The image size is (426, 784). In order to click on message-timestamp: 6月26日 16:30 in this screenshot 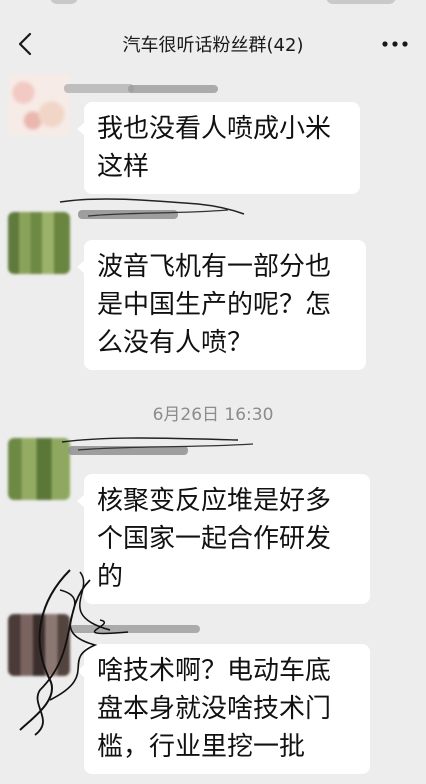, I will do `click(213, 415)`.